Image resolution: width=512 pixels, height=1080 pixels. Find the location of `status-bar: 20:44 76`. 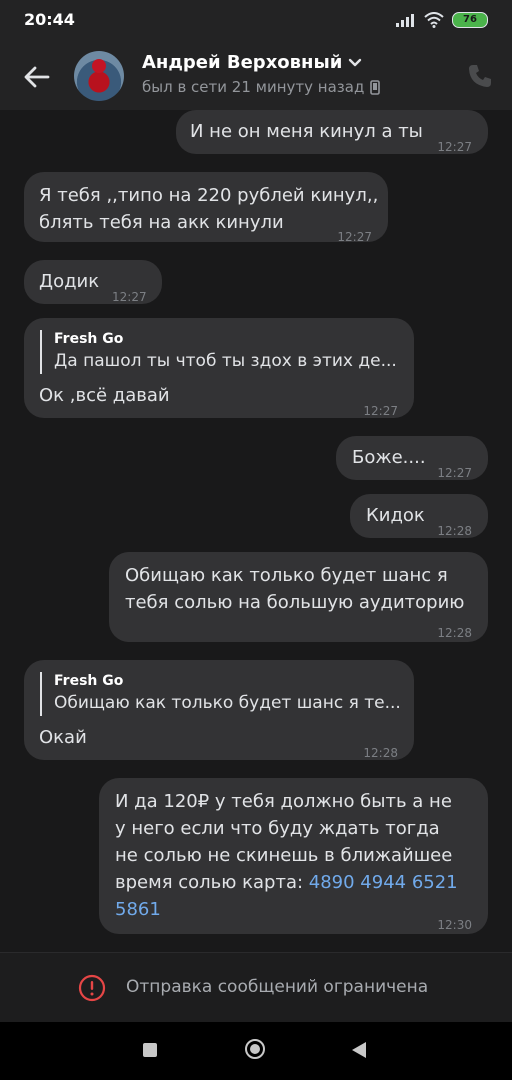

status-bar: 20:44 76 is located at coordinates (256, 21).